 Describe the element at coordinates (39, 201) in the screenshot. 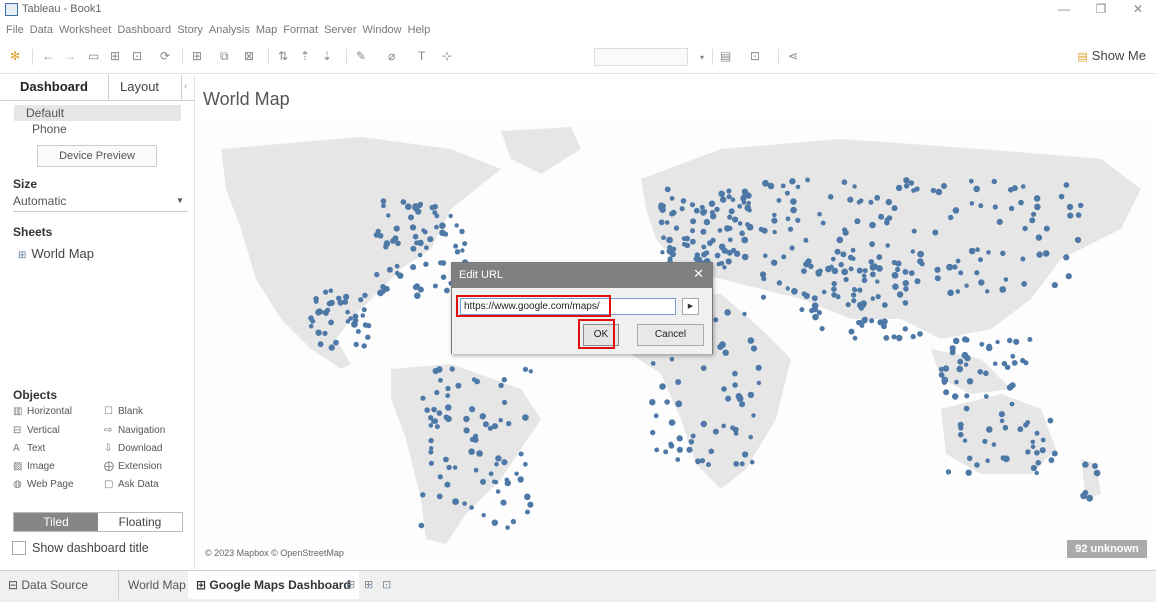

I see `size-select: Automatic` at that location.